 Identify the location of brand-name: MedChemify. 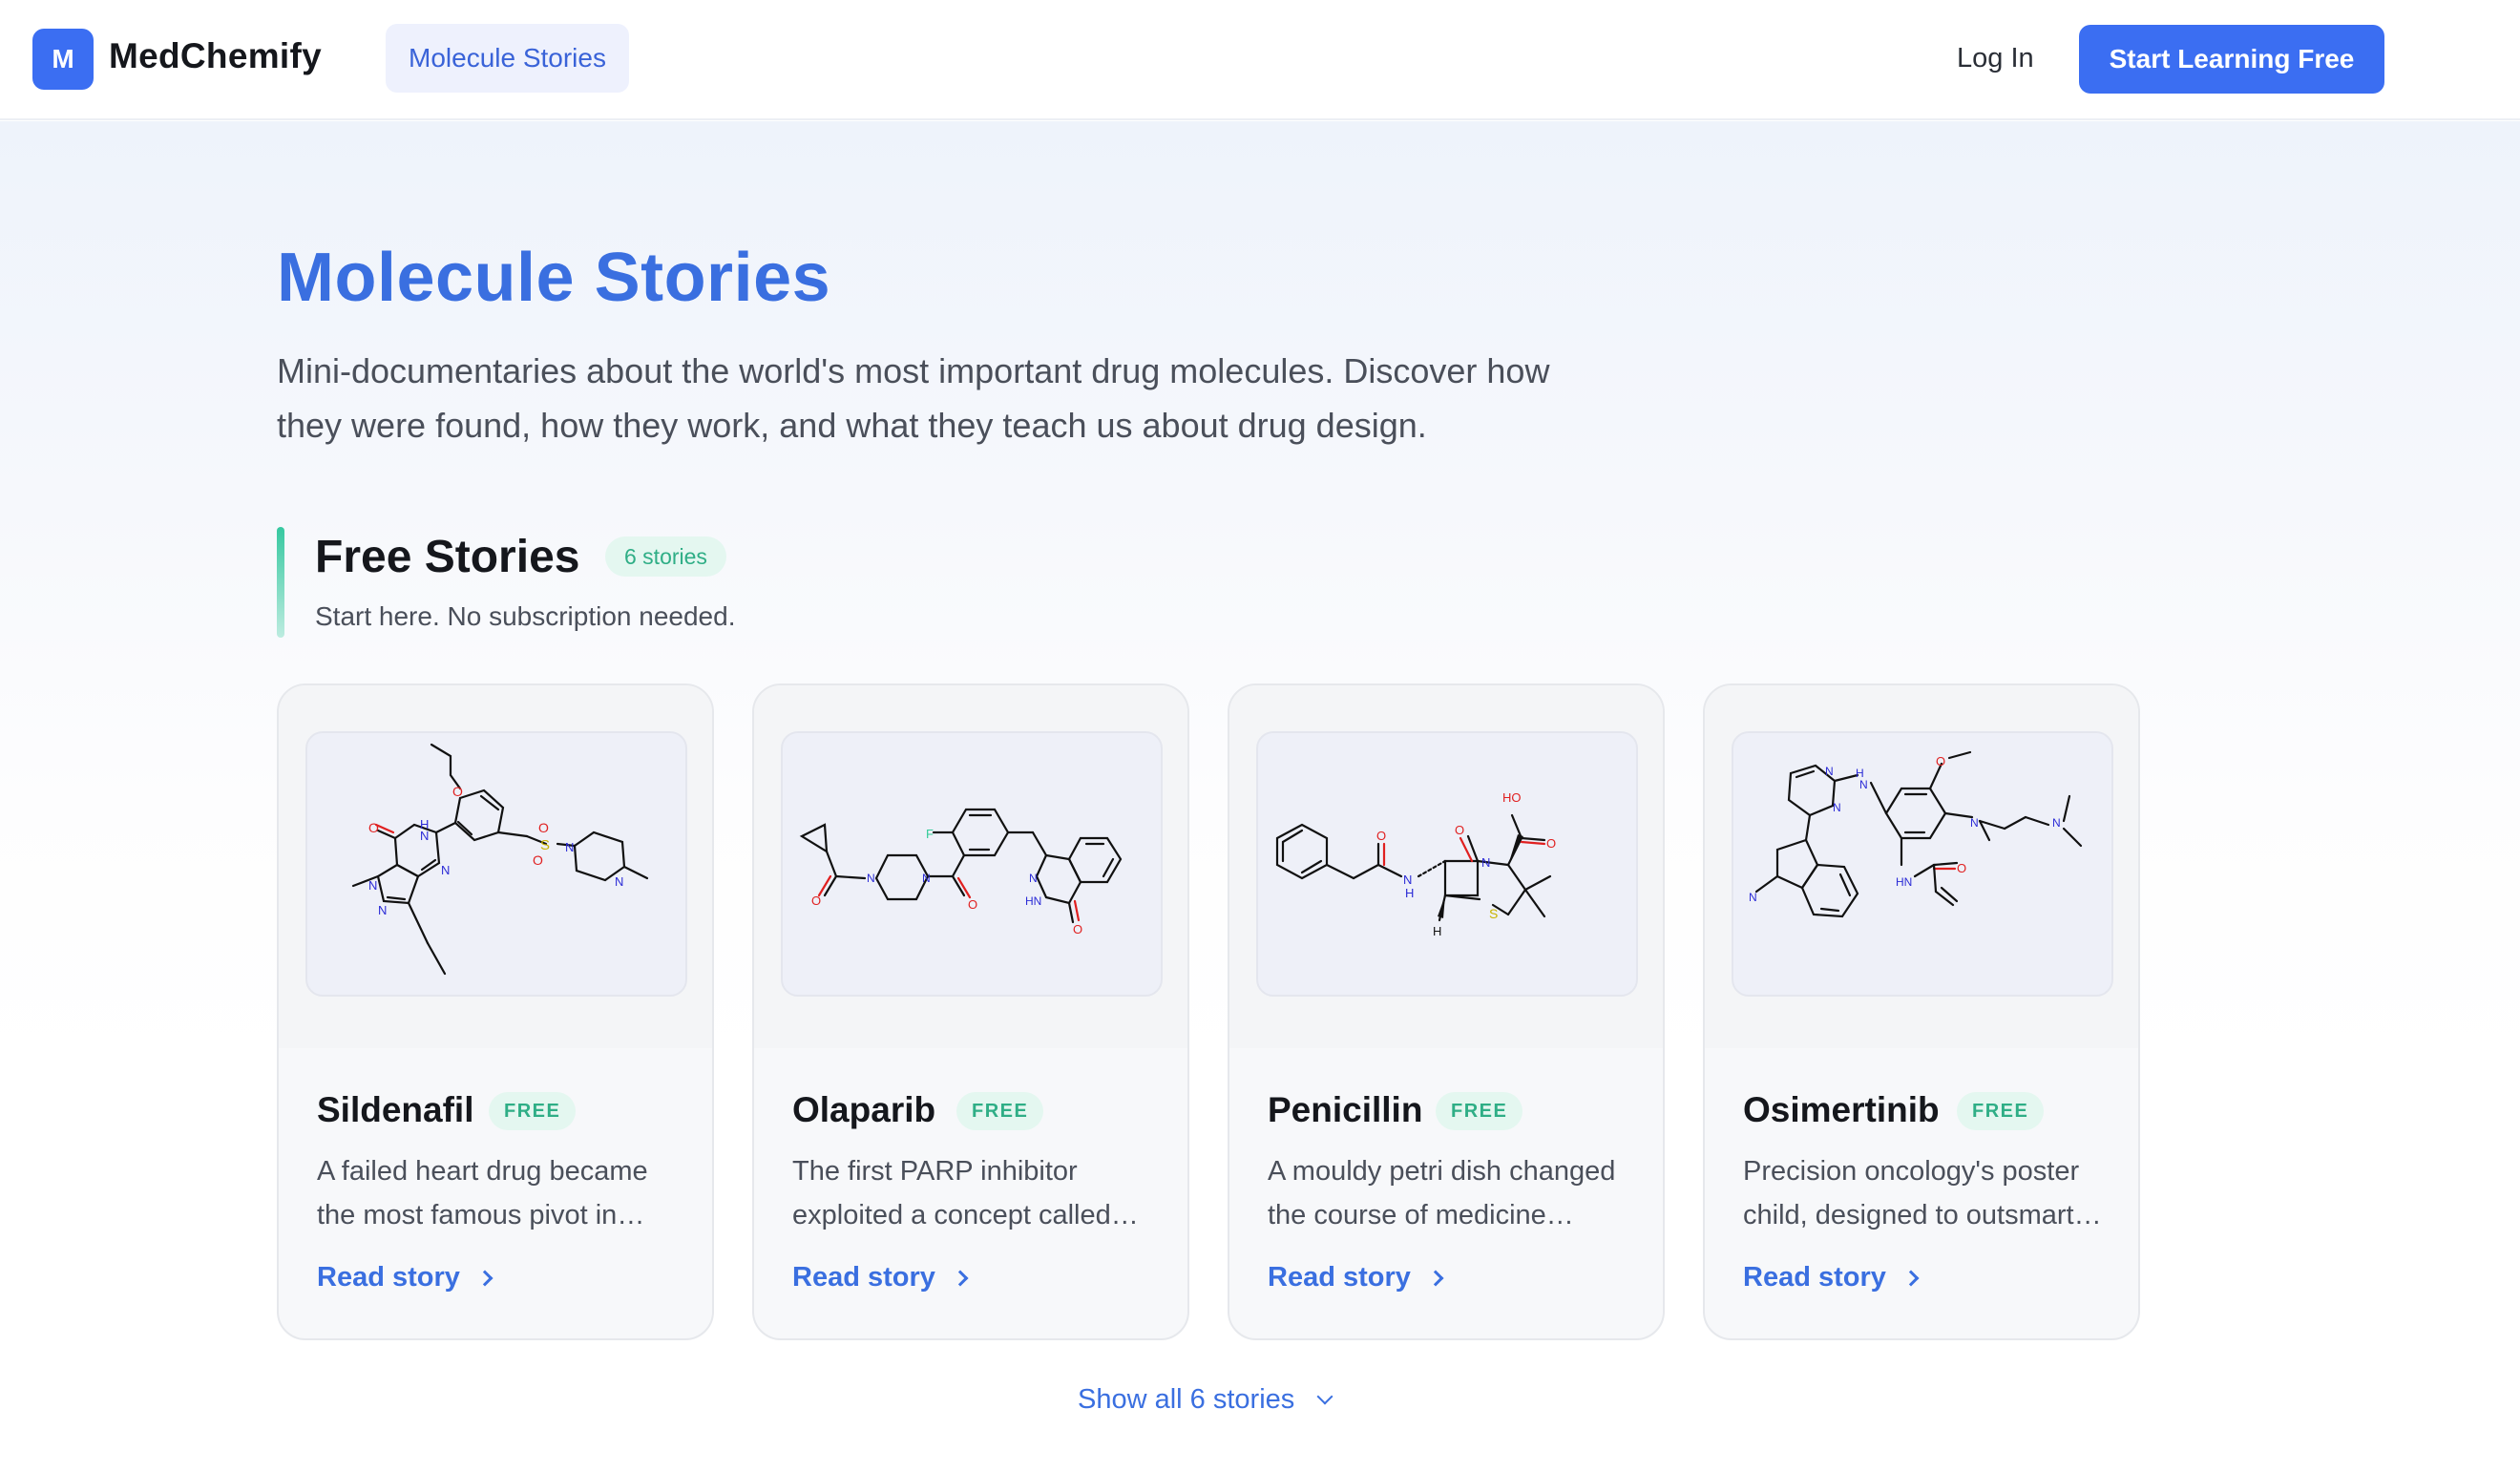
(215, 56).